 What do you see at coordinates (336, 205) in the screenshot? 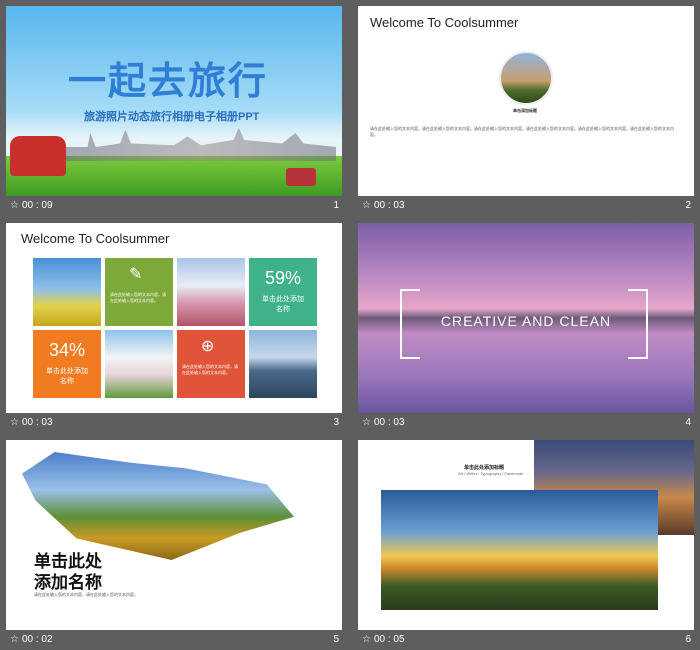
I see `slide-1-number: 1` at bounding box center [336, 205].